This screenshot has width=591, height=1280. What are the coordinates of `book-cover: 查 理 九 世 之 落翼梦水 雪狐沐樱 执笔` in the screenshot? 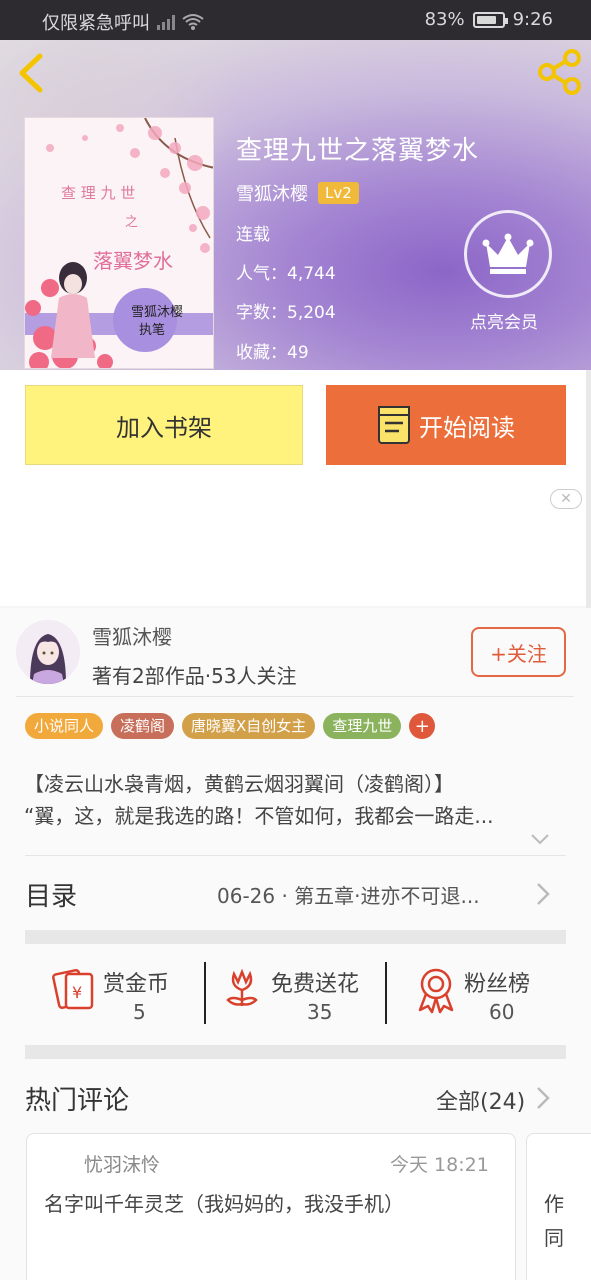 It's located at (119, 243).